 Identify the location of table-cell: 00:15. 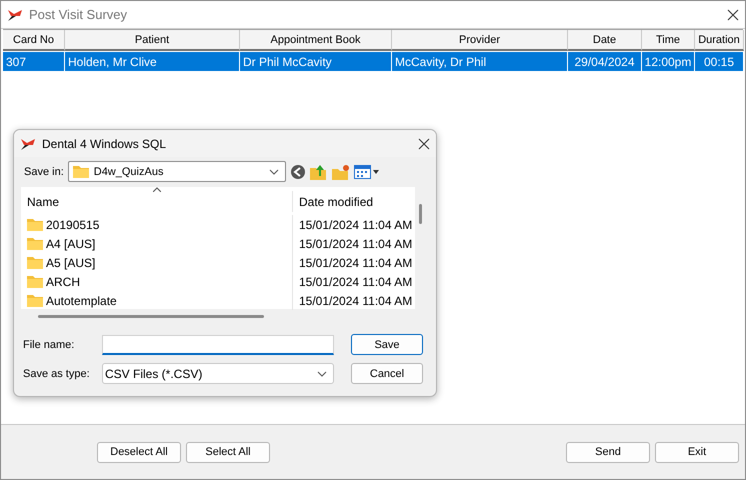
(719, 61).